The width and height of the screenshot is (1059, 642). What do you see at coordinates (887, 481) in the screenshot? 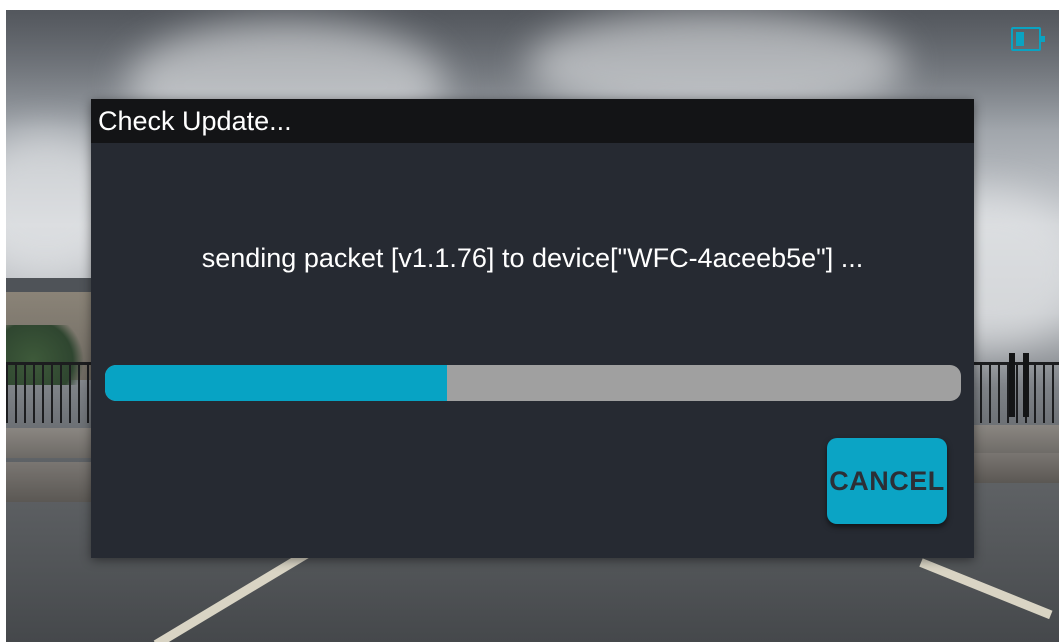
I see `cancel-button: CANCEL` at bounding box center [887, 481].